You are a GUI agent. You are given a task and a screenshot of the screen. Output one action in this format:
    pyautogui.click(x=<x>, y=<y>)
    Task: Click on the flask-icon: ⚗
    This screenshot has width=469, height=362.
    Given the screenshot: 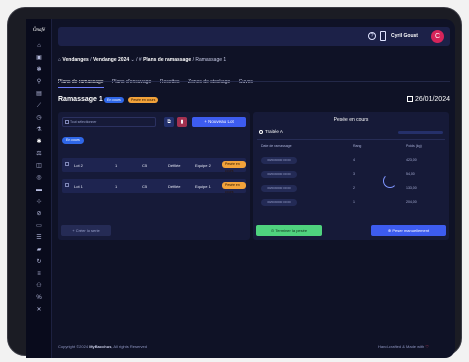 What is the action you would take?
    pyautogui.click(x=39, y=130)
    